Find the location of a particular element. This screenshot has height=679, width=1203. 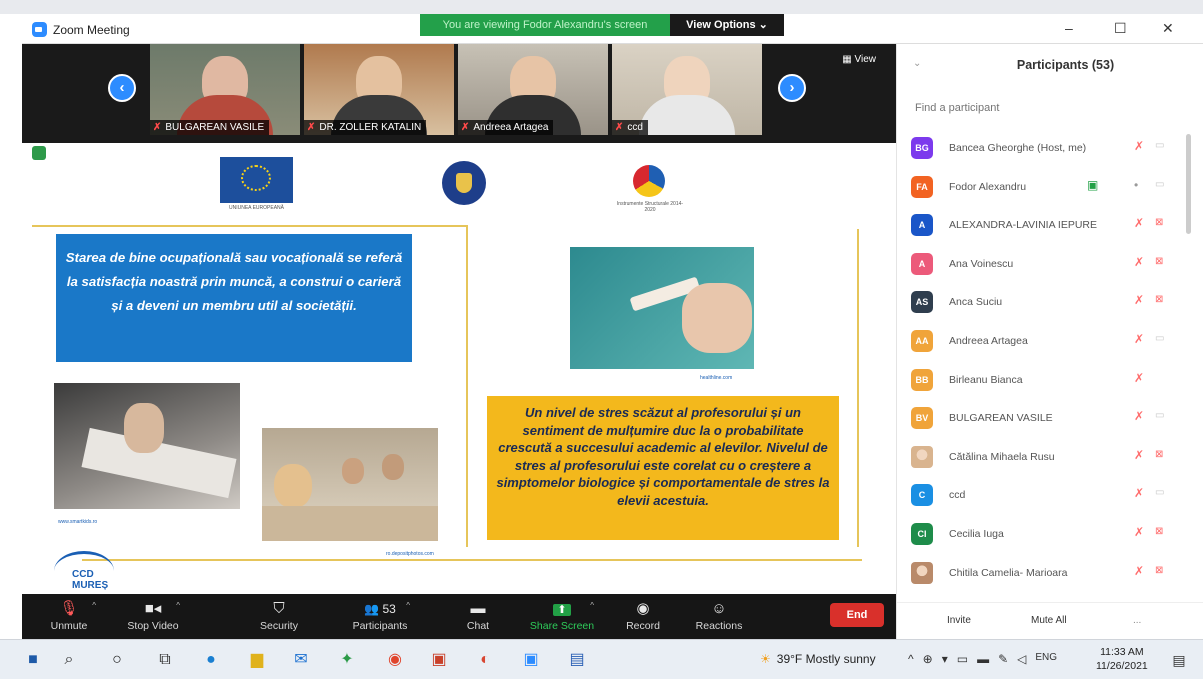

weather-widget: ☀ 39°F Mostly sunny is located at coordinates (818, 659).